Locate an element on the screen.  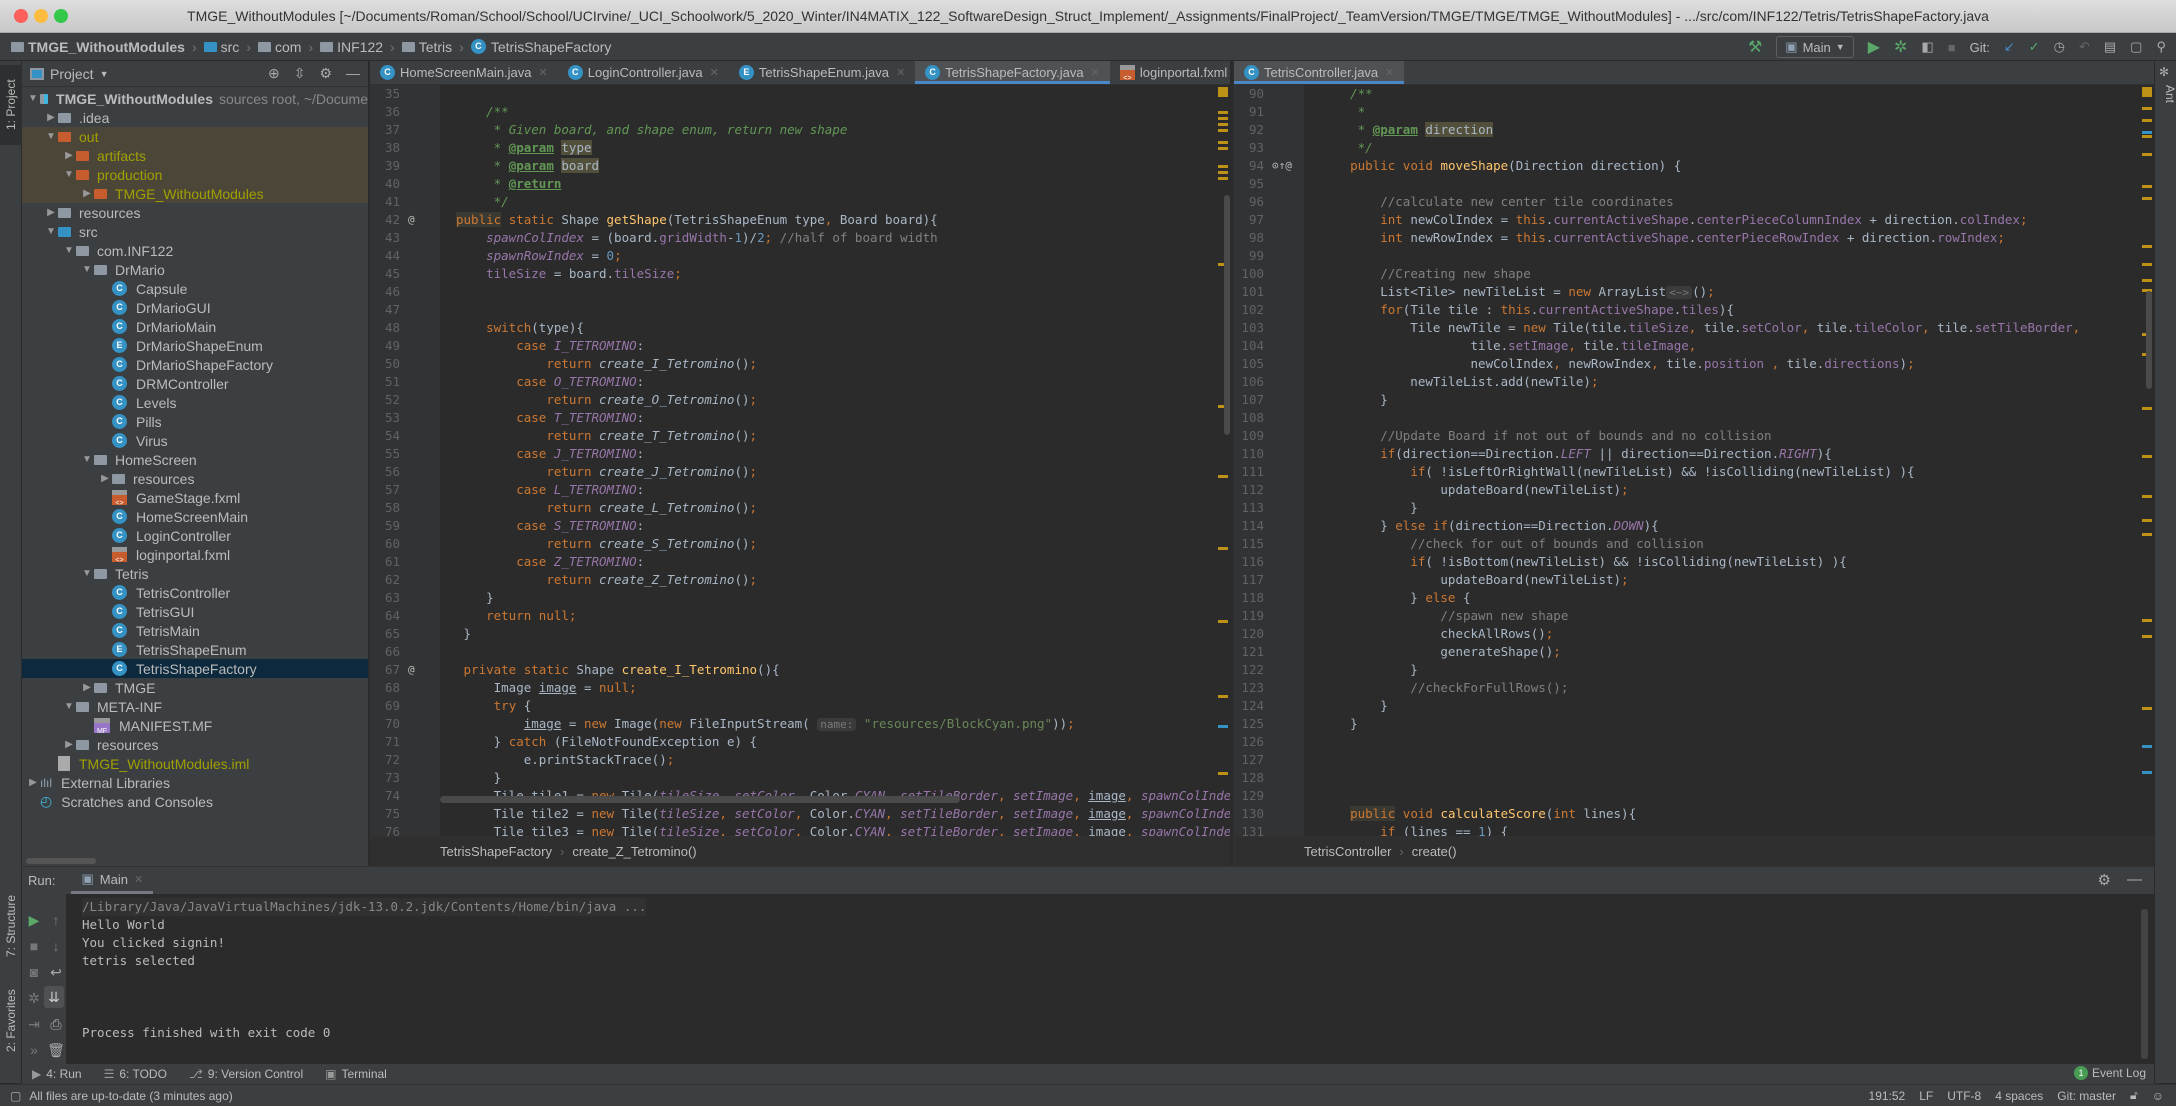
camera-icon: ◙ is located at coordinates (34, 972).